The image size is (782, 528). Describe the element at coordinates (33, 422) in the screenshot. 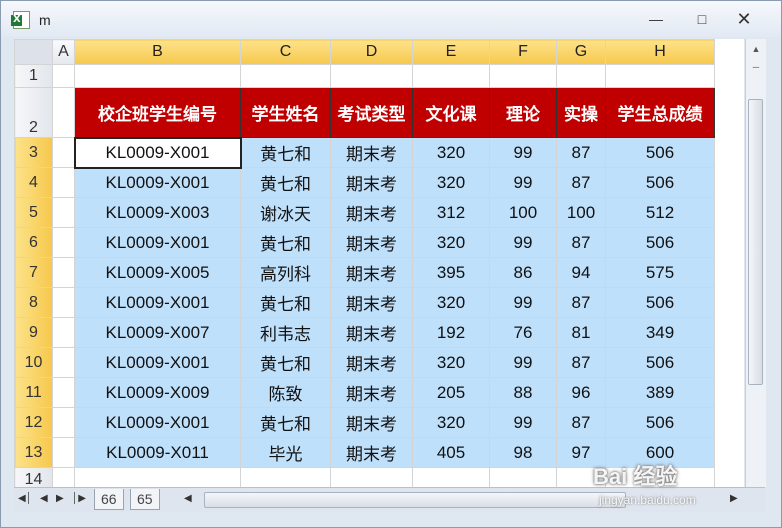

I see `row-header: 12` at that location.